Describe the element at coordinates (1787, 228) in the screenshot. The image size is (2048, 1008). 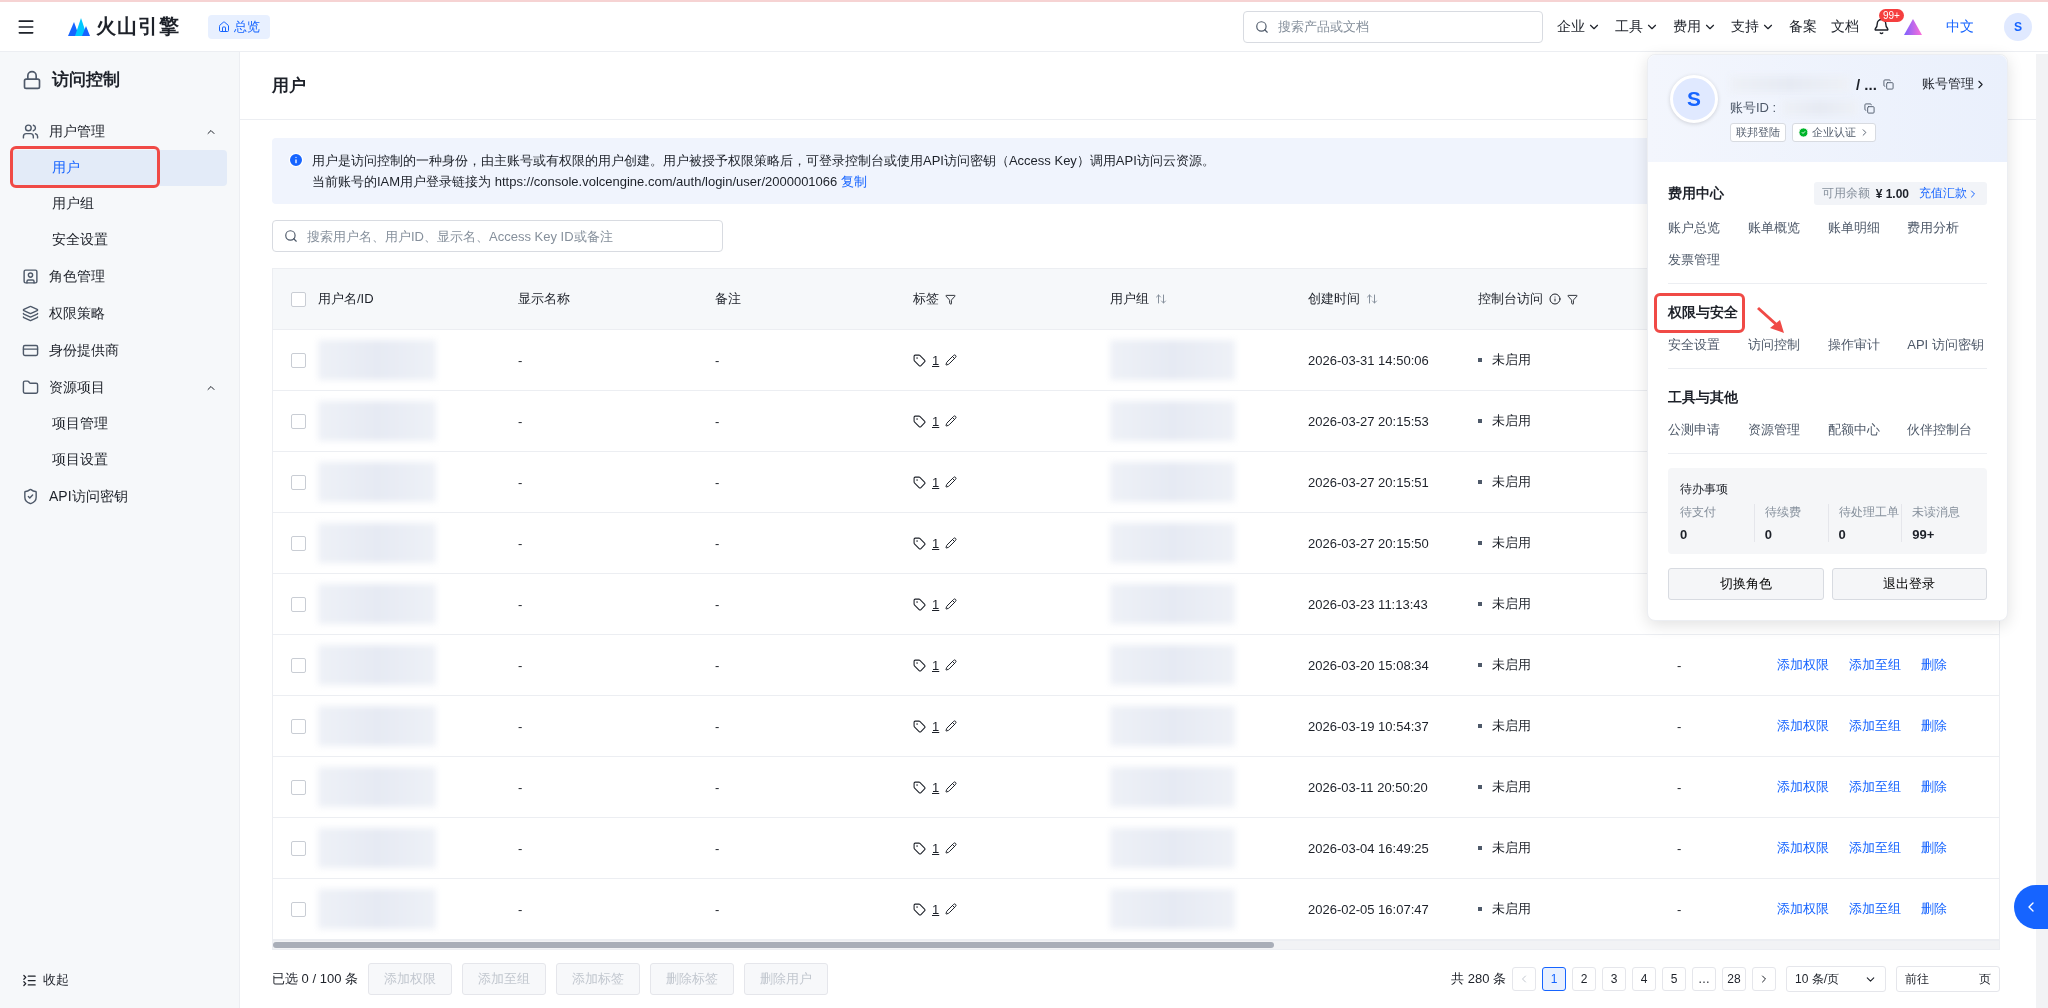
I see `menu-link: 账单概览` at that location.